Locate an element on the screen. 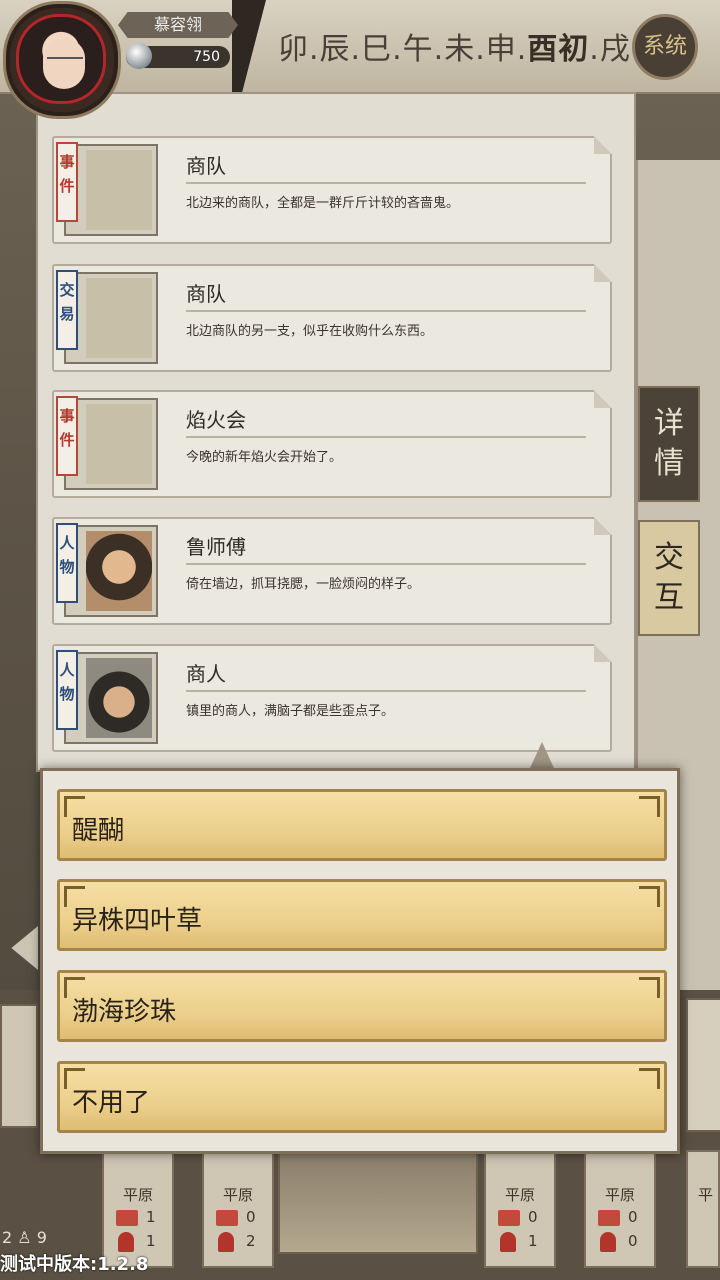 The height and width of the screenshot is (1280, 720). time-slot: 申 is located at coordinates (501, 49).